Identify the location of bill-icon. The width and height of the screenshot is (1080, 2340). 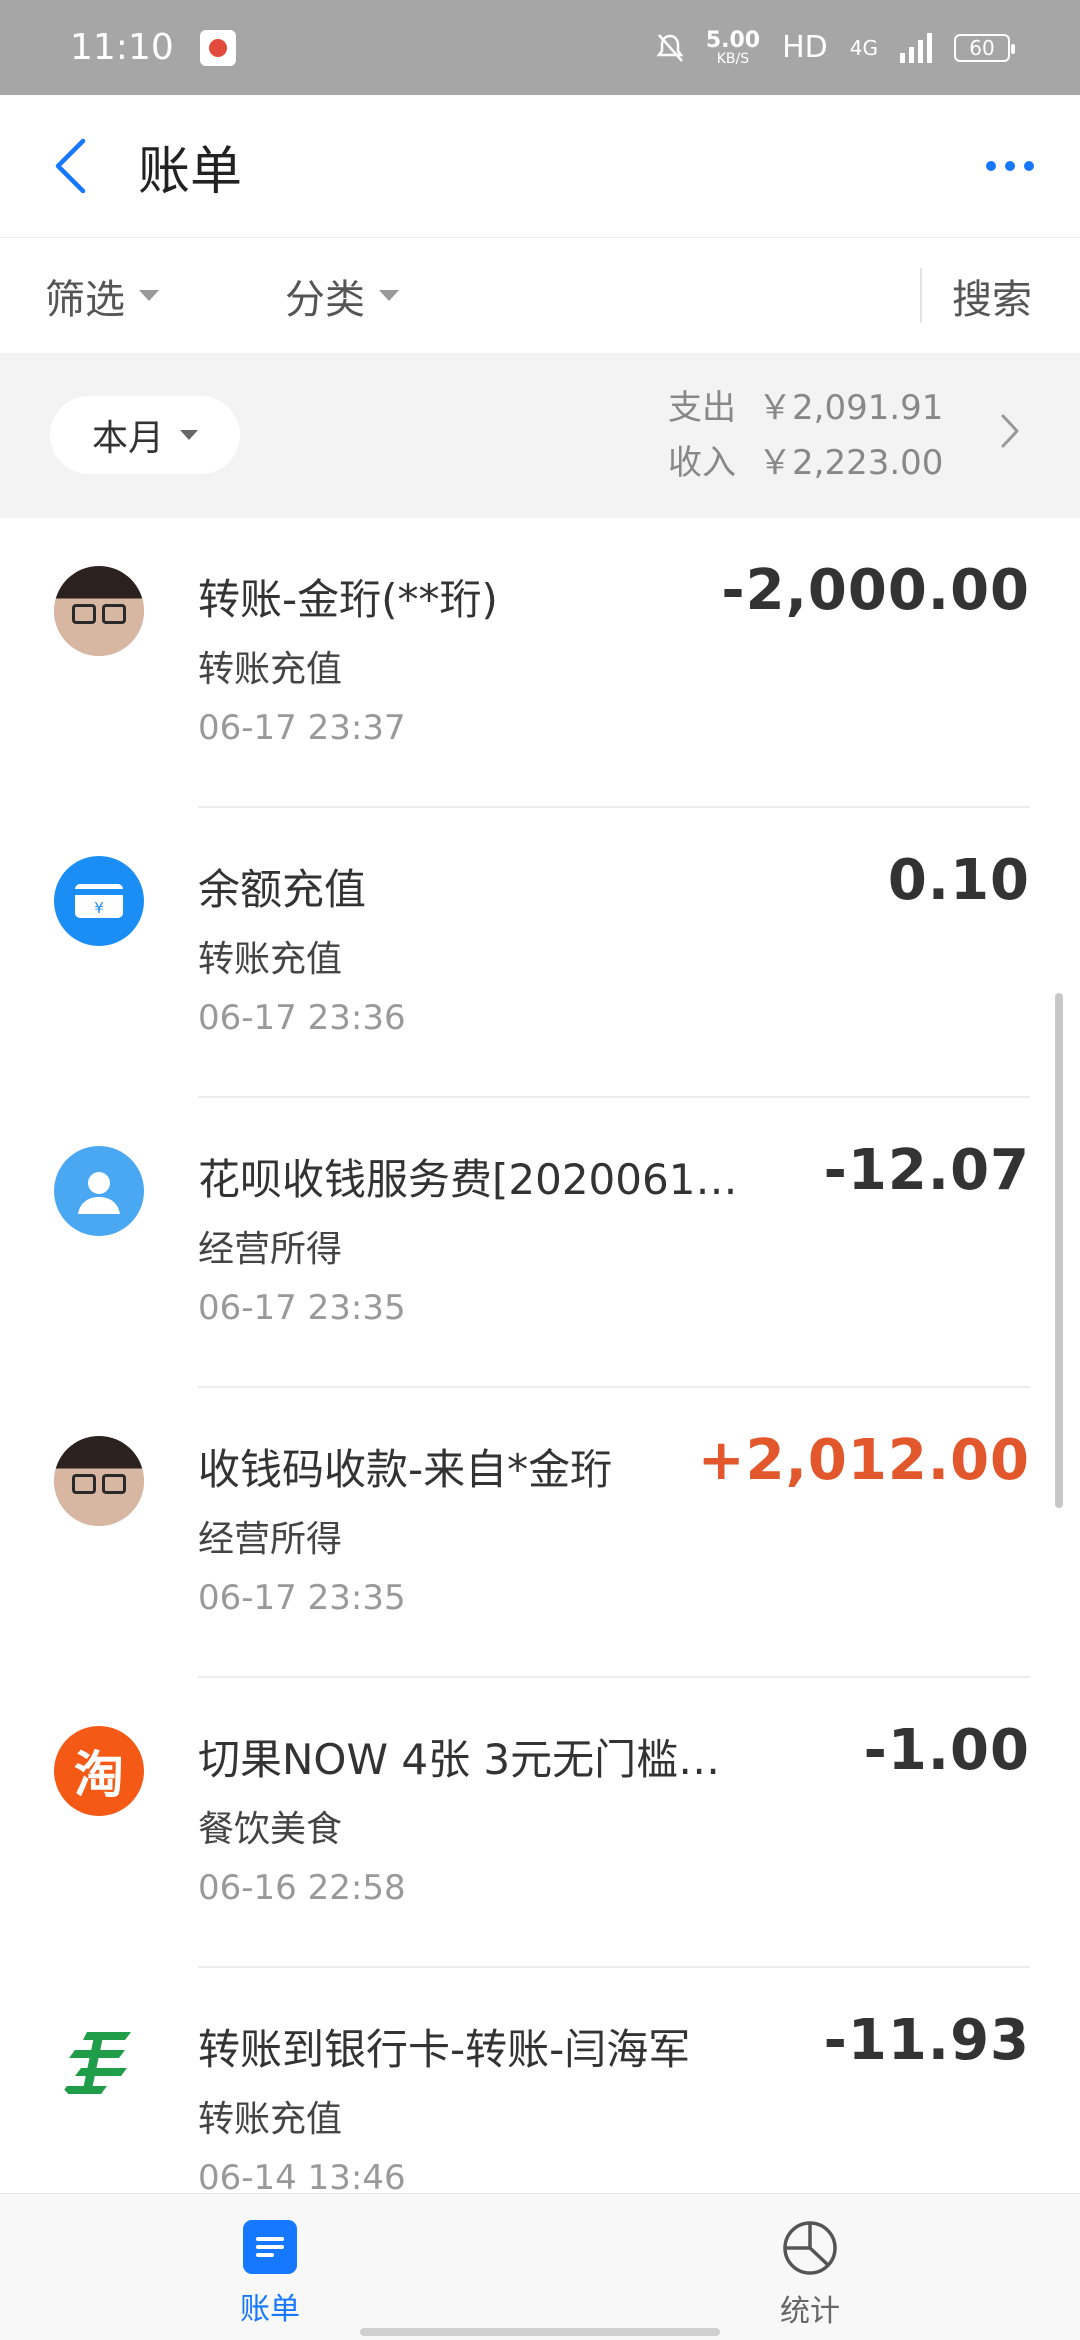
(270, 2247).